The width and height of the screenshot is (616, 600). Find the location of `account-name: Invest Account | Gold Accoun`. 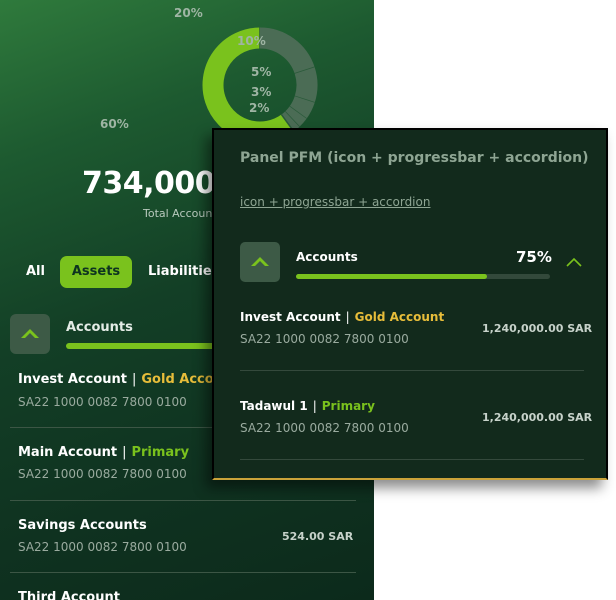

account-name: Invest Account | Gold Accoun is located at coordinates (125, 379).